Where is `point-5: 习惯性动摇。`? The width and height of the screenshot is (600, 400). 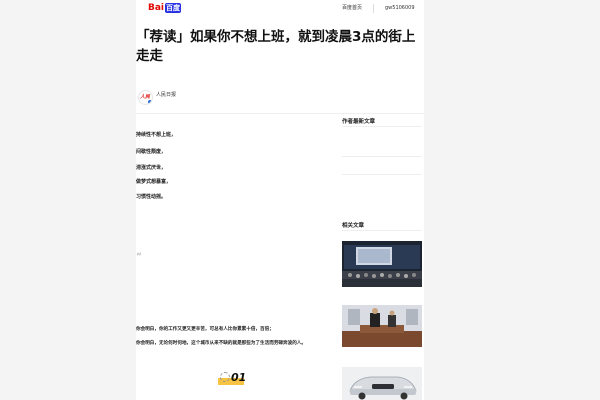 point-5: 习惯性动摇。 is located at coordinates (151, 197).